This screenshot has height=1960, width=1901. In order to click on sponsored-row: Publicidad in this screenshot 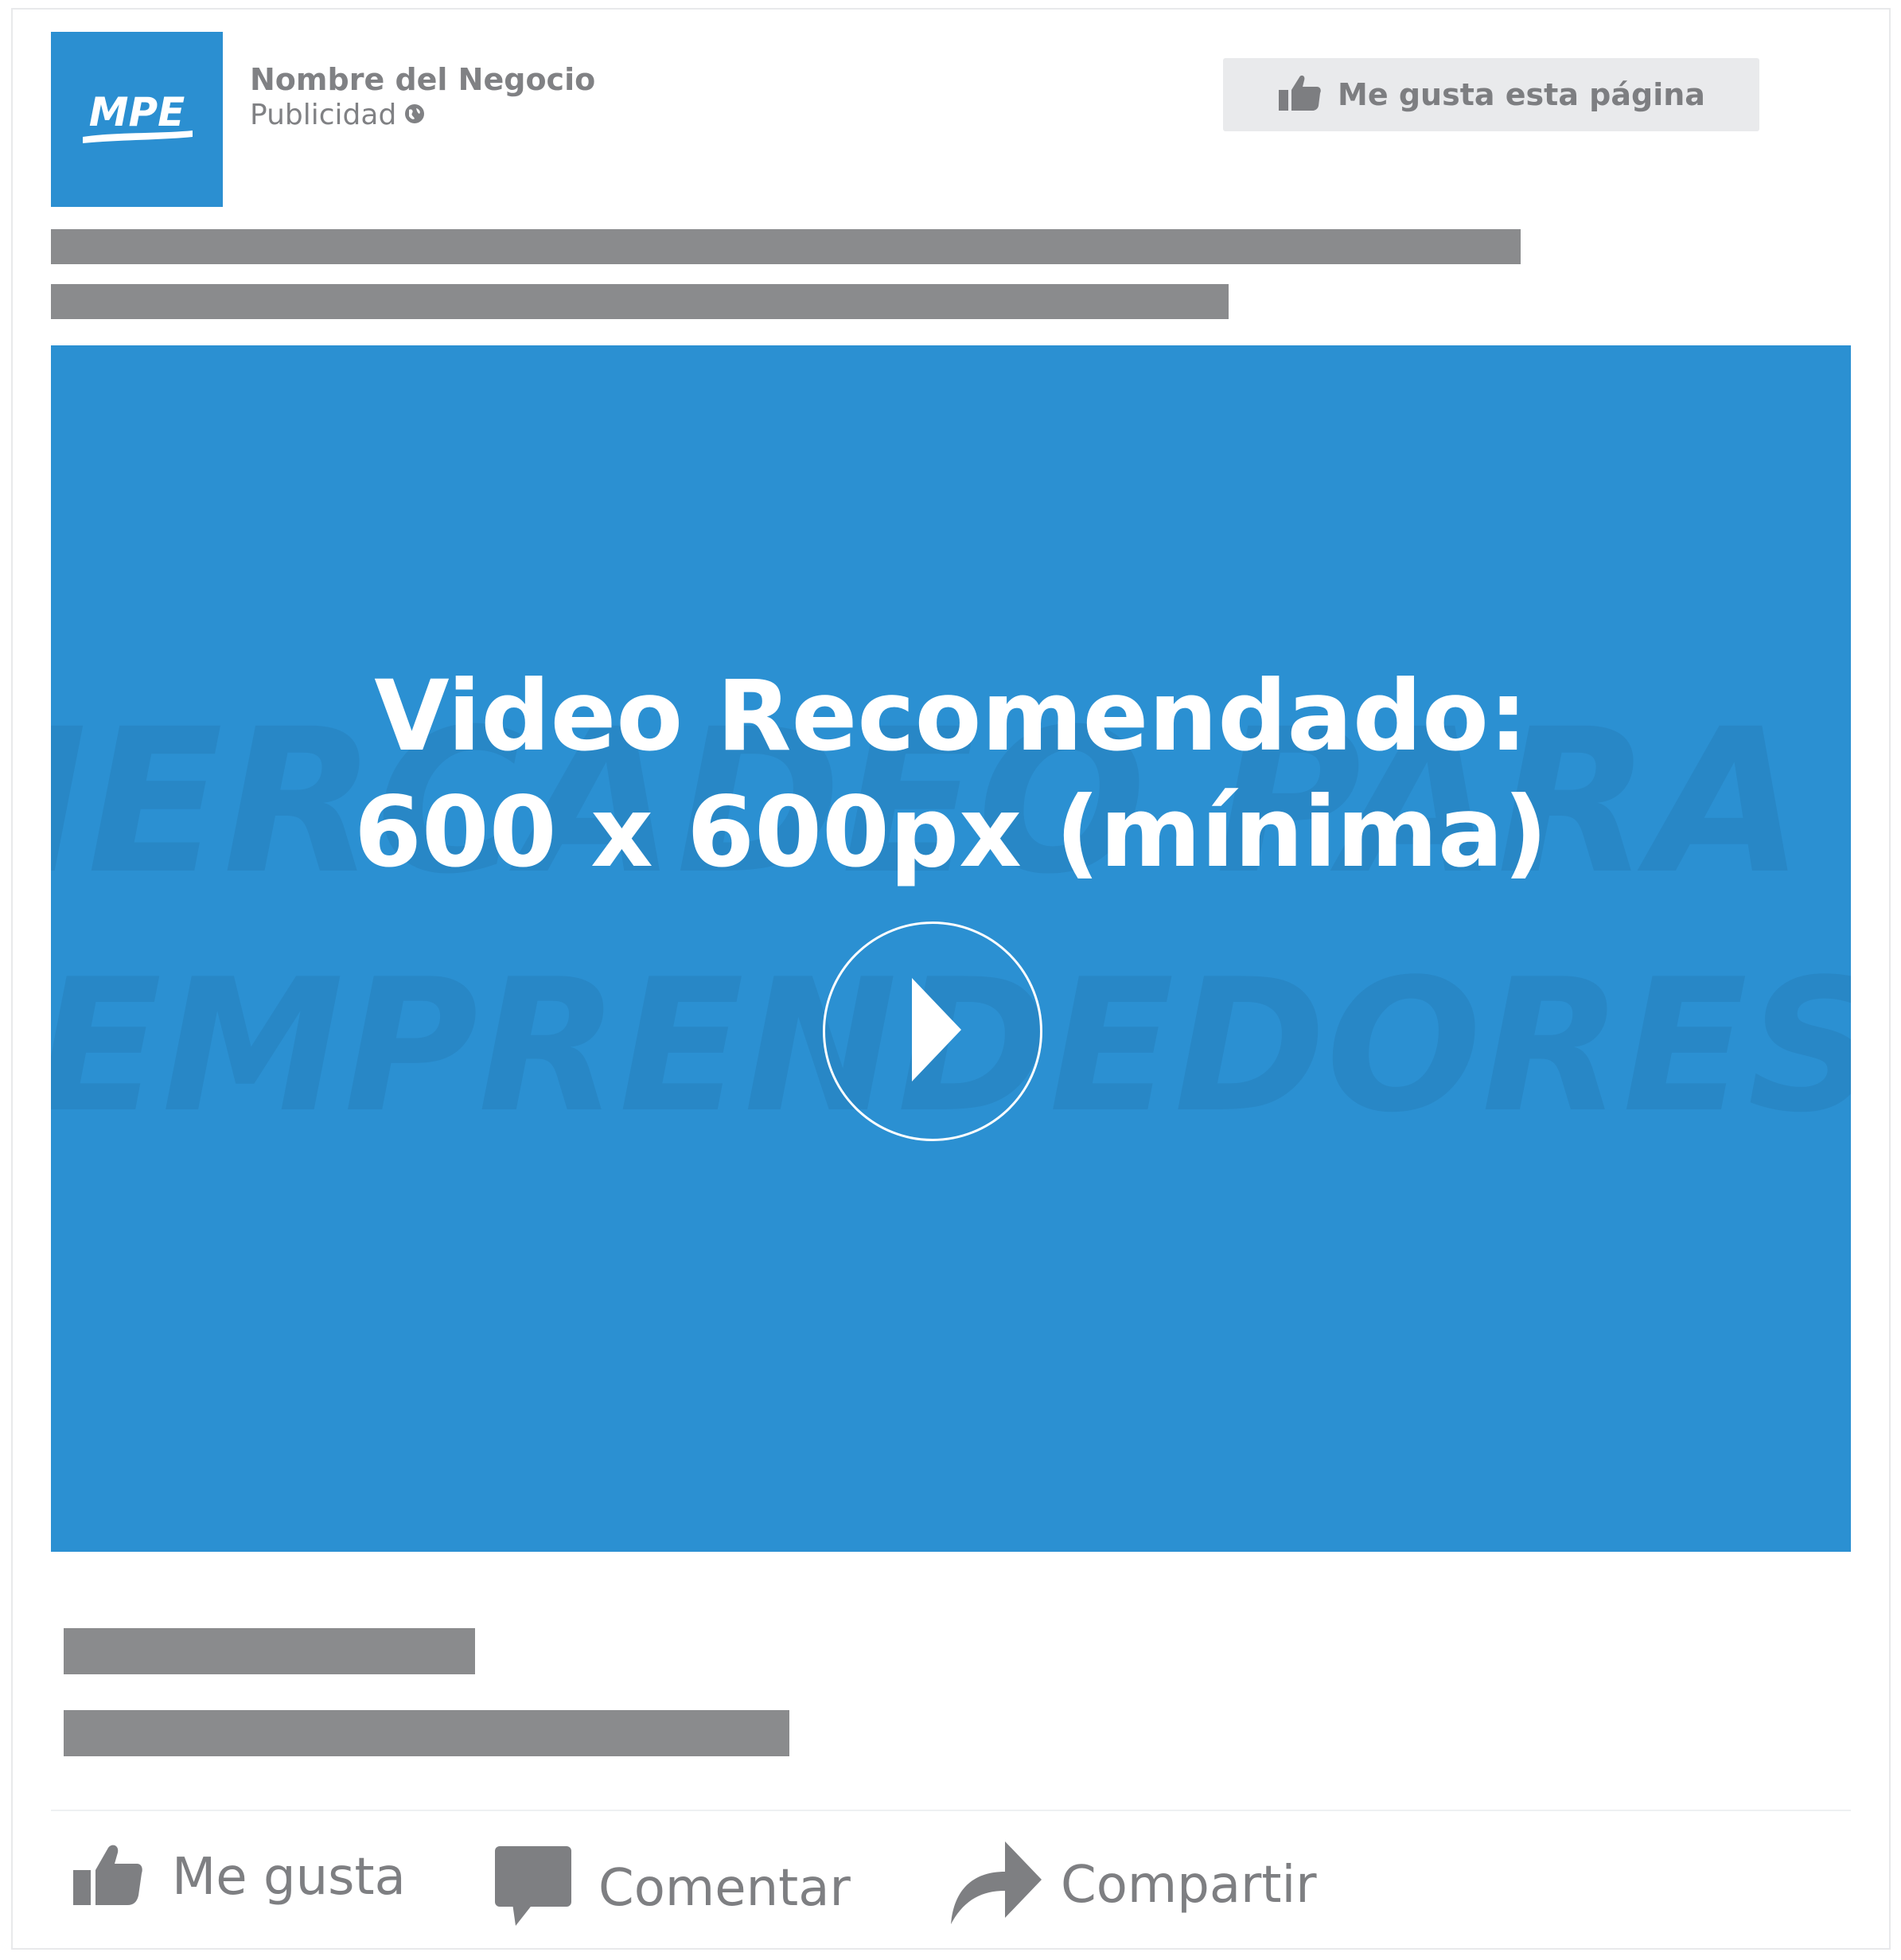, I will do `click(337, 115)`.